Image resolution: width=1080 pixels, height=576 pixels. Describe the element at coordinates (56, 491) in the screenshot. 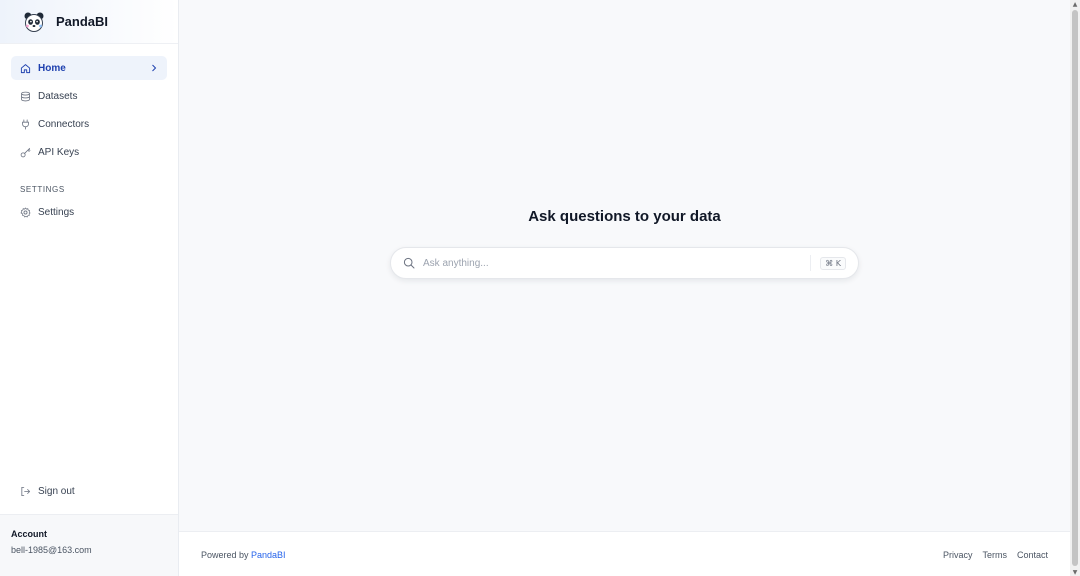

I see `sign-out-label: Sign out` at that location.